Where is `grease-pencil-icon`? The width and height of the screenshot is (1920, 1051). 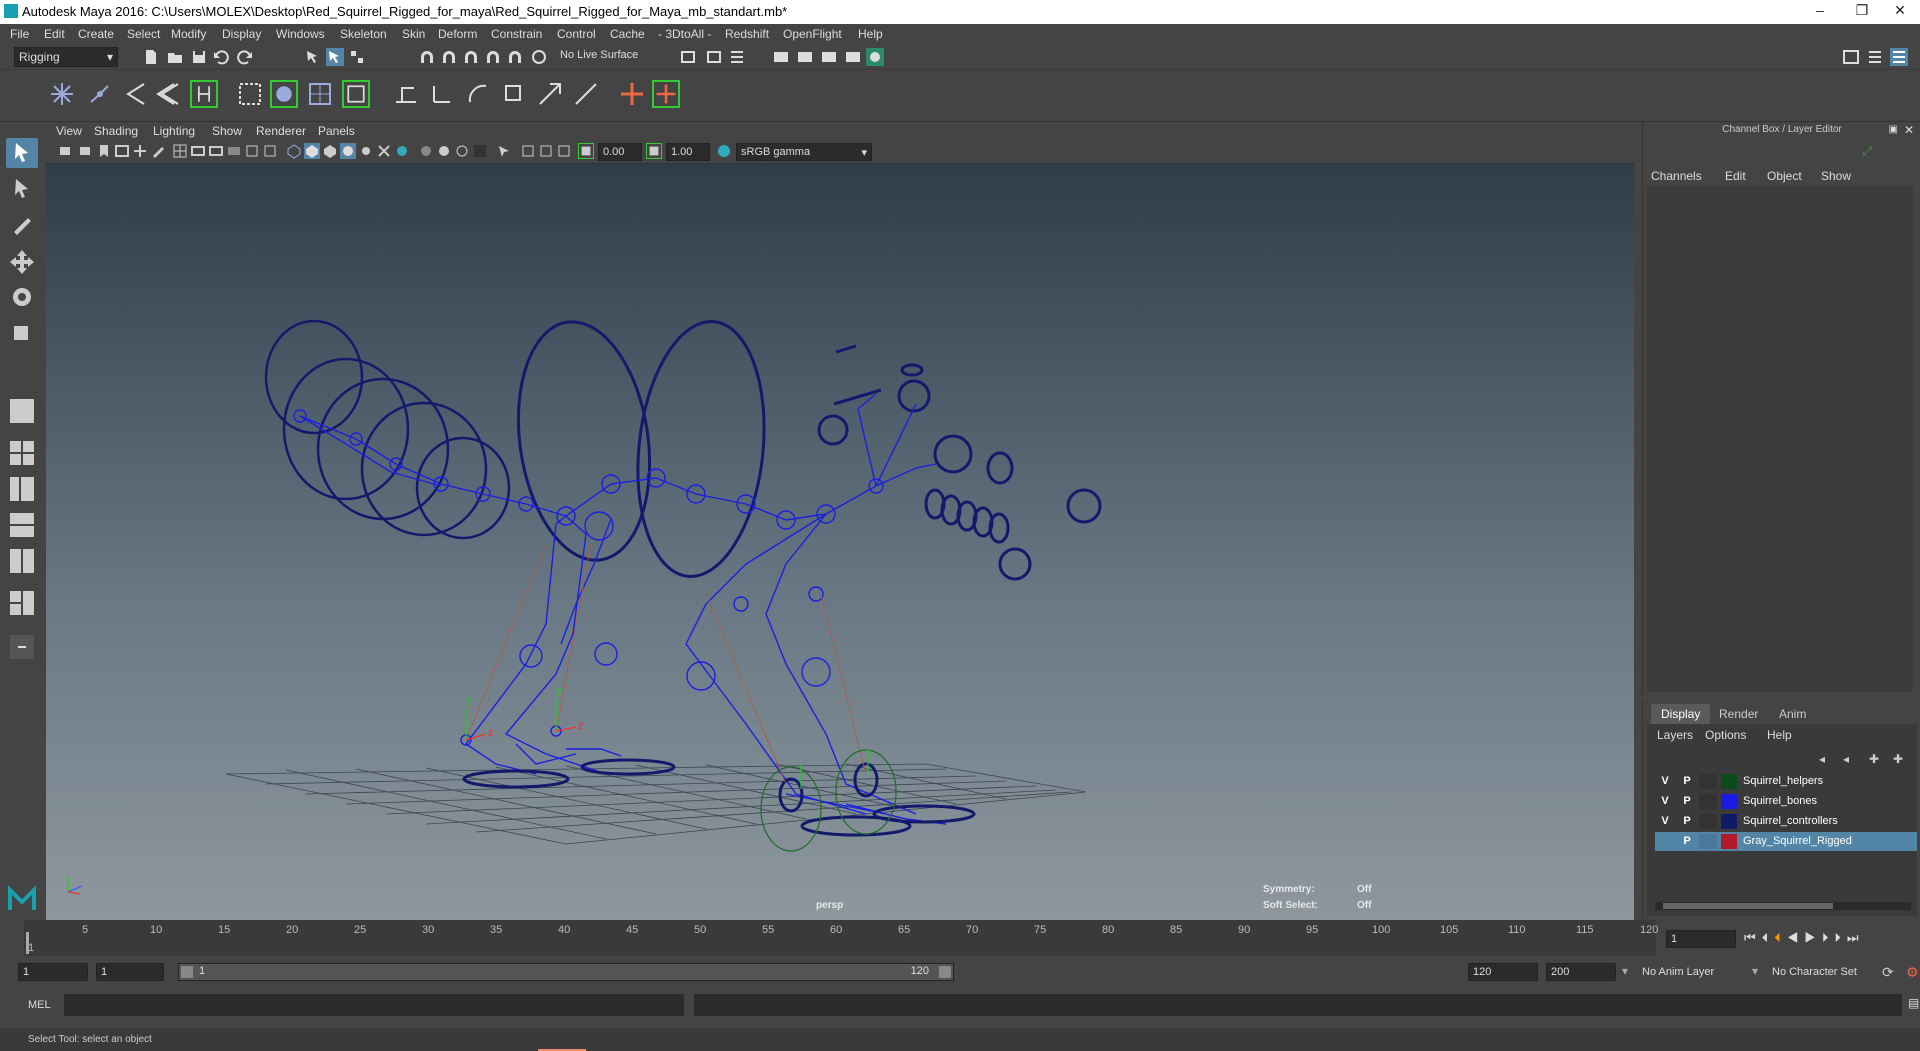
grease-pencil-icon is located at coordinates (158, 151).